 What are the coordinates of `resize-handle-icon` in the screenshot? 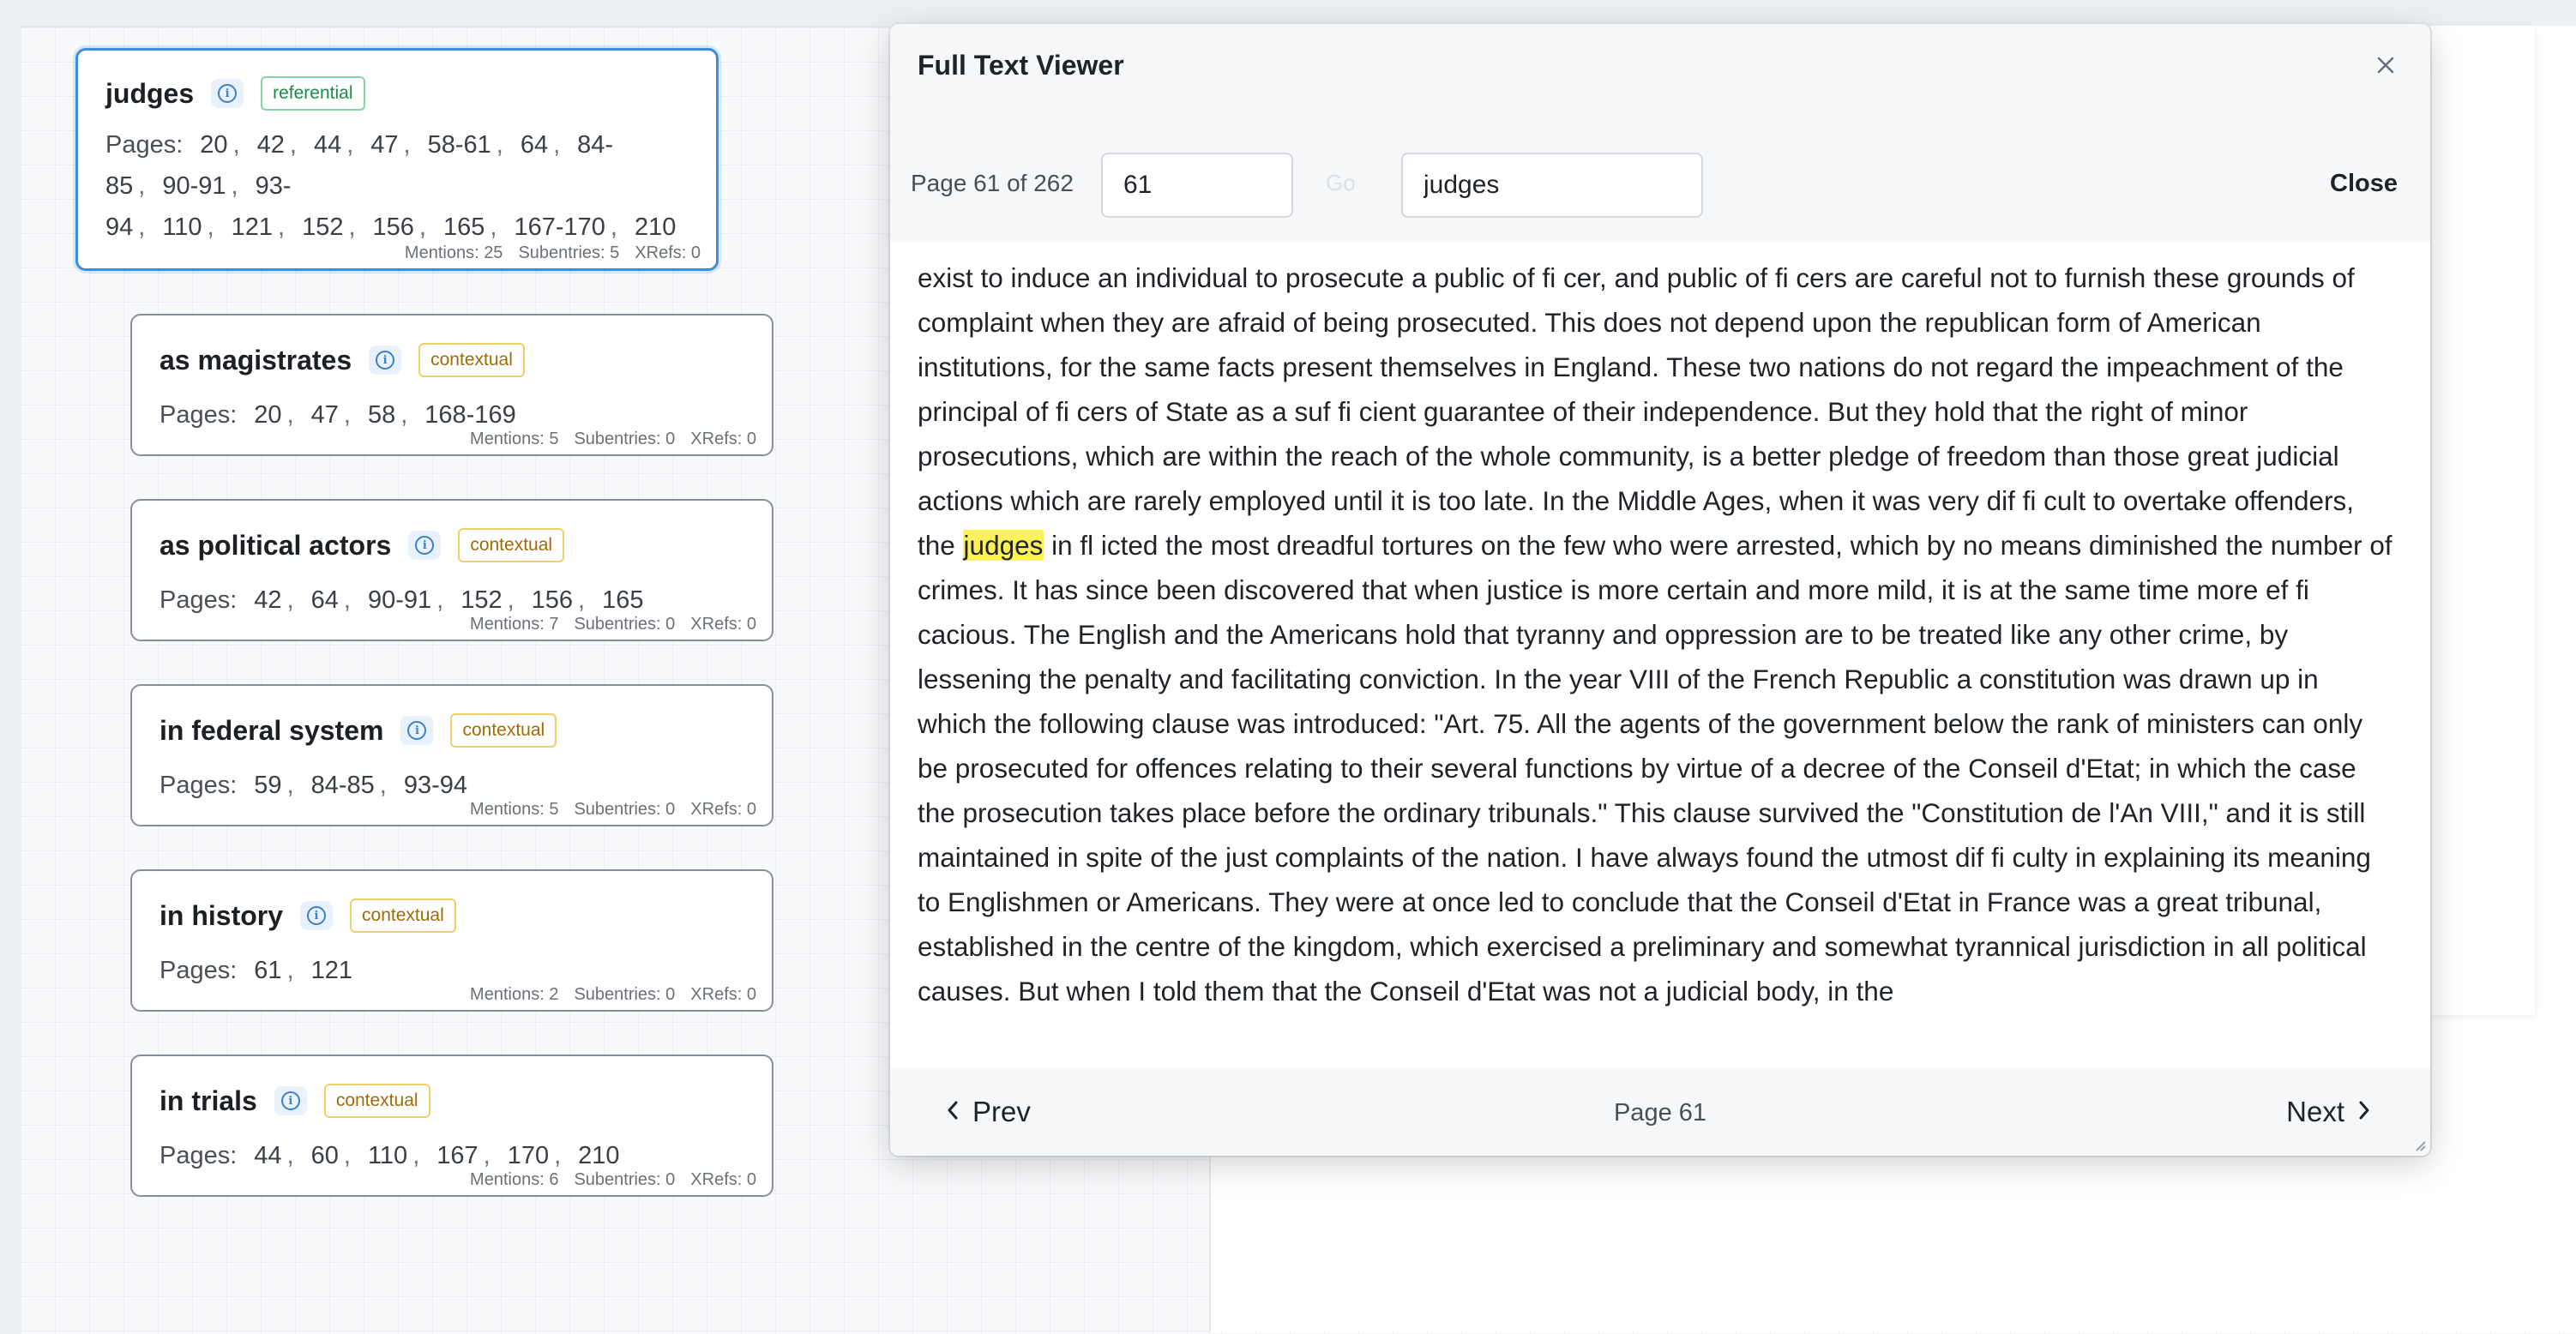 It's located at (2419, 1144).